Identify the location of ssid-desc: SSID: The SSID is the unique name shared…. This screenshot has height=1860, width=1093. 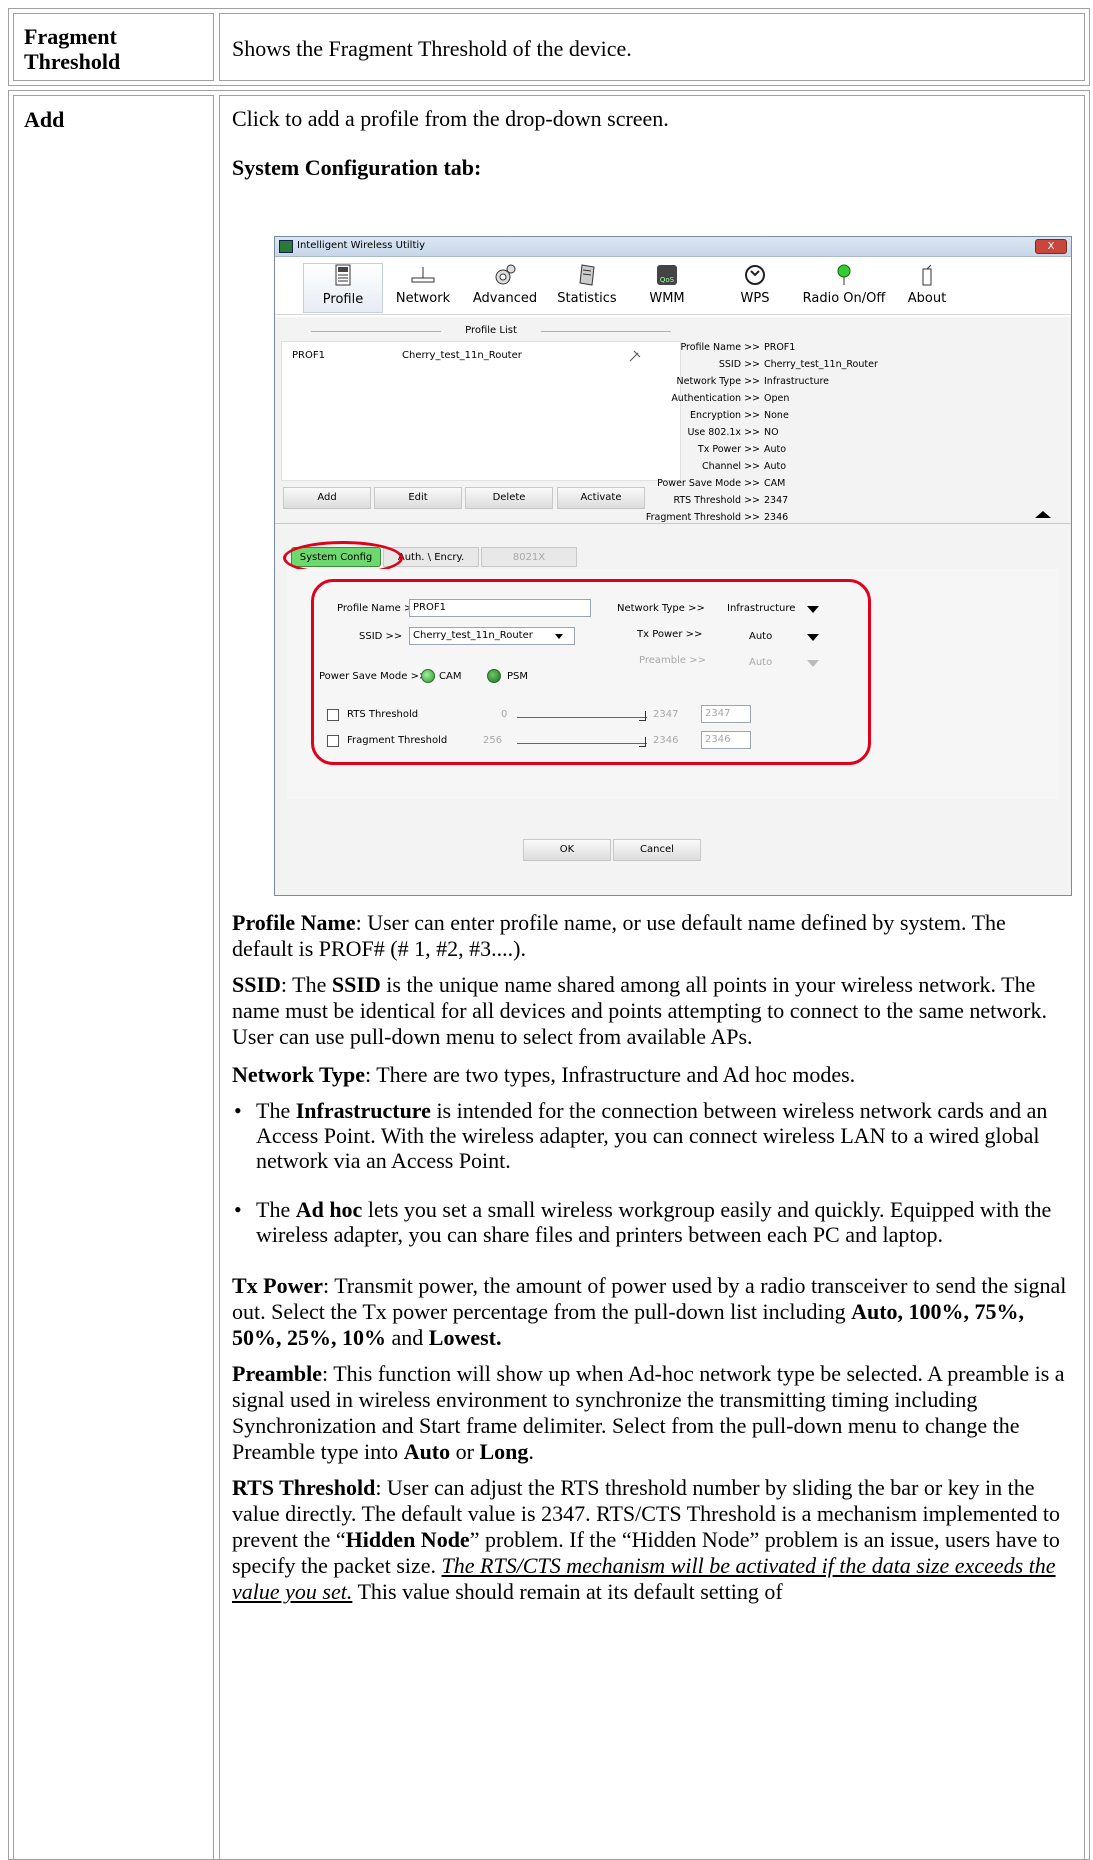
(639, 1010).